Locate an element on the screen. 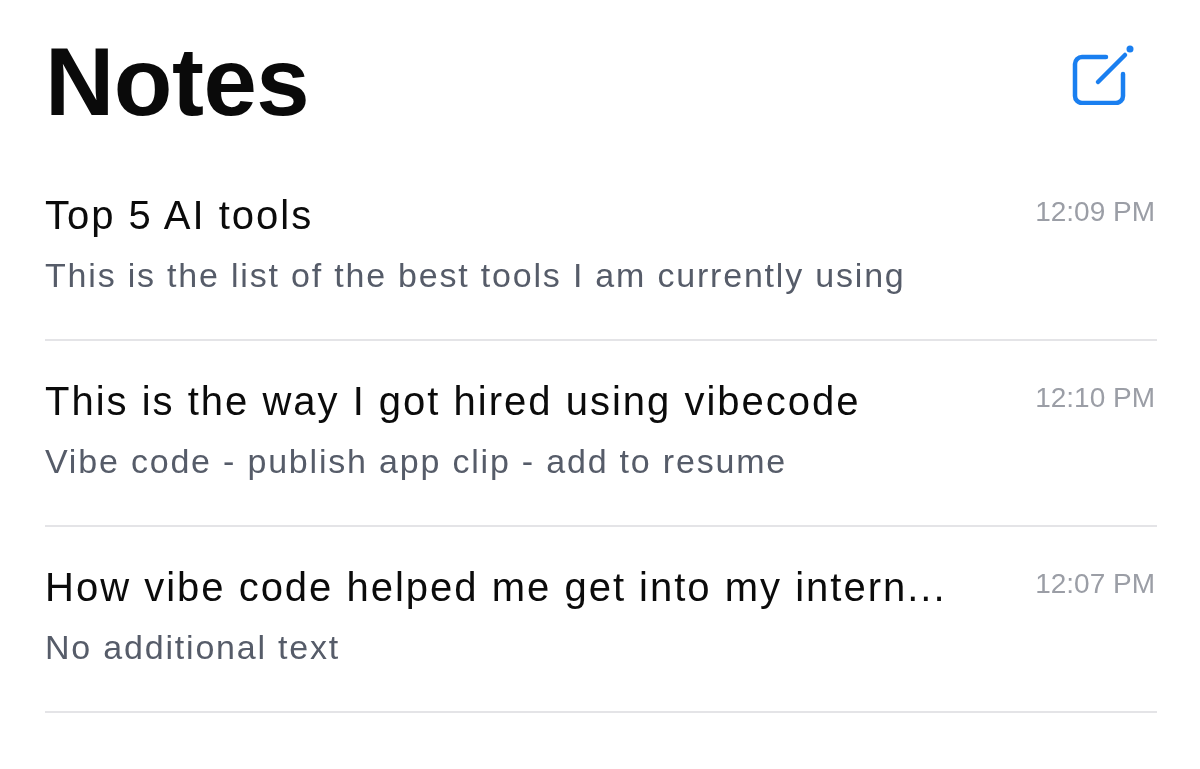  note-title: This is the way I got hired using vibecode is located at coordinates (453, 401).